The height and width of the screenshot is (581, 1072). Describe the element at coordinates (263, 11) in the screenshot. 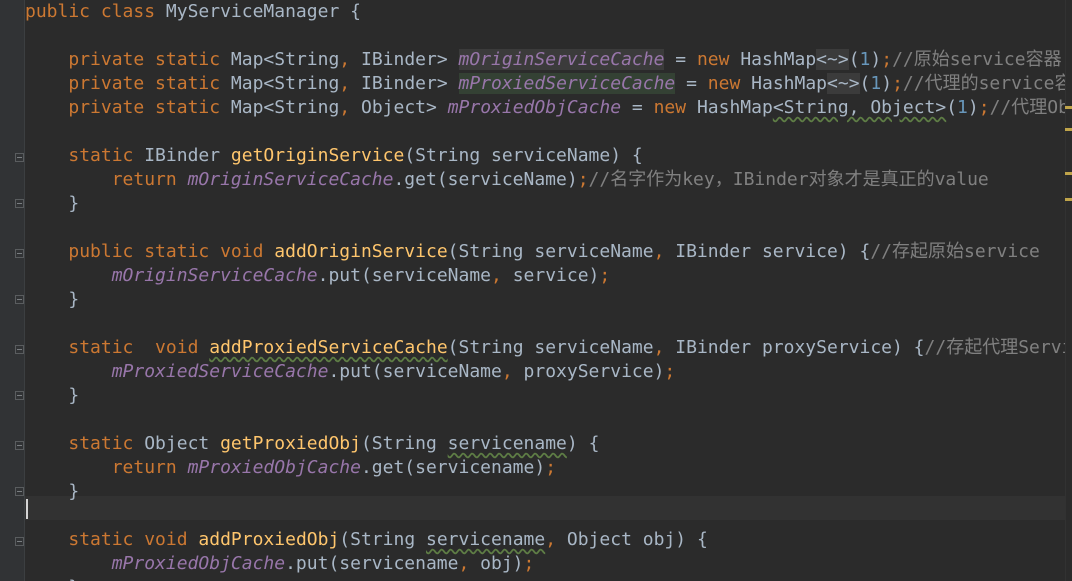

I see `code-token: MyServiceManager {` at that location.